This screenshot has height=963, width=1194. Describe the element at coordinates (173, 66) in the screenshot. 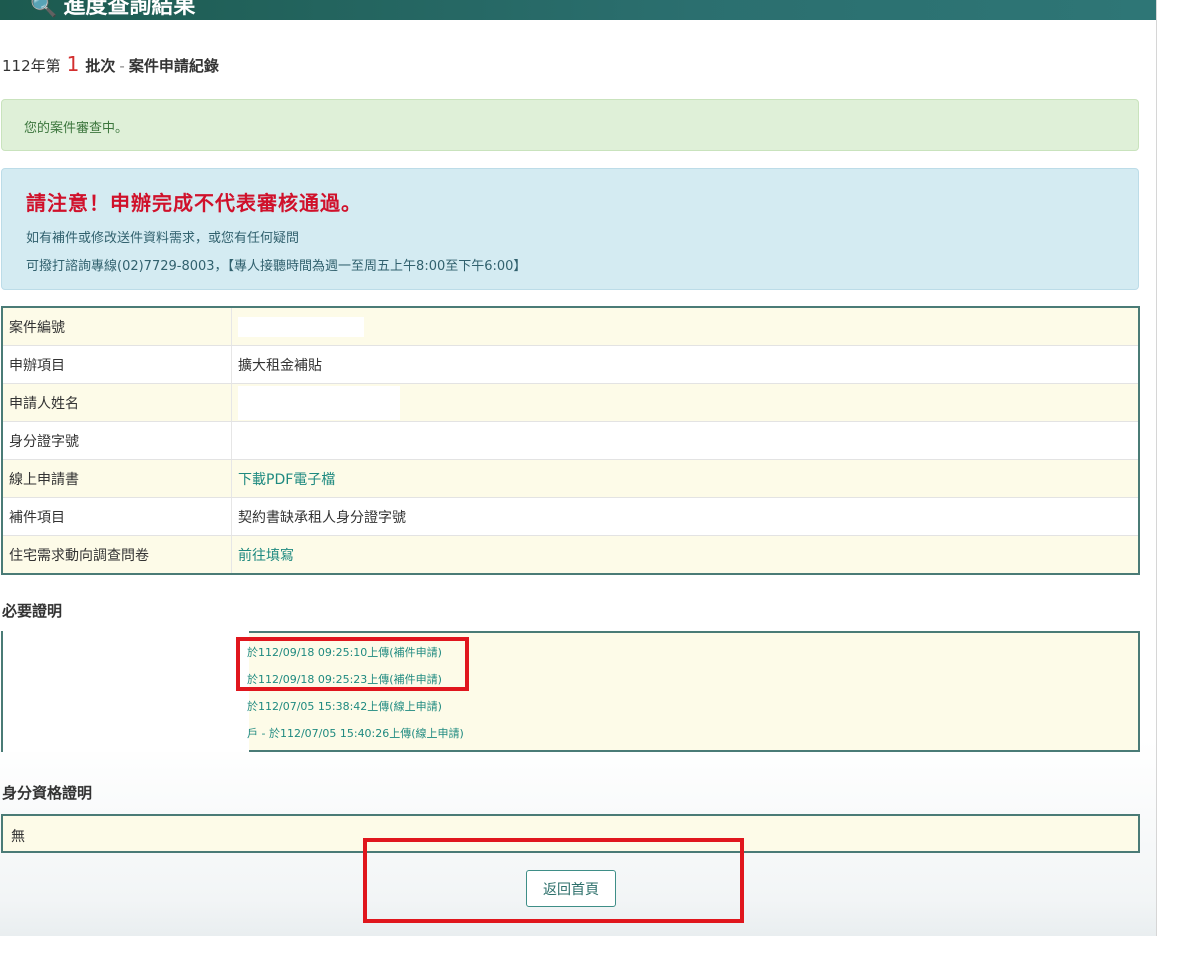

I see `batch-label: 案件申請紀錄` at that location.